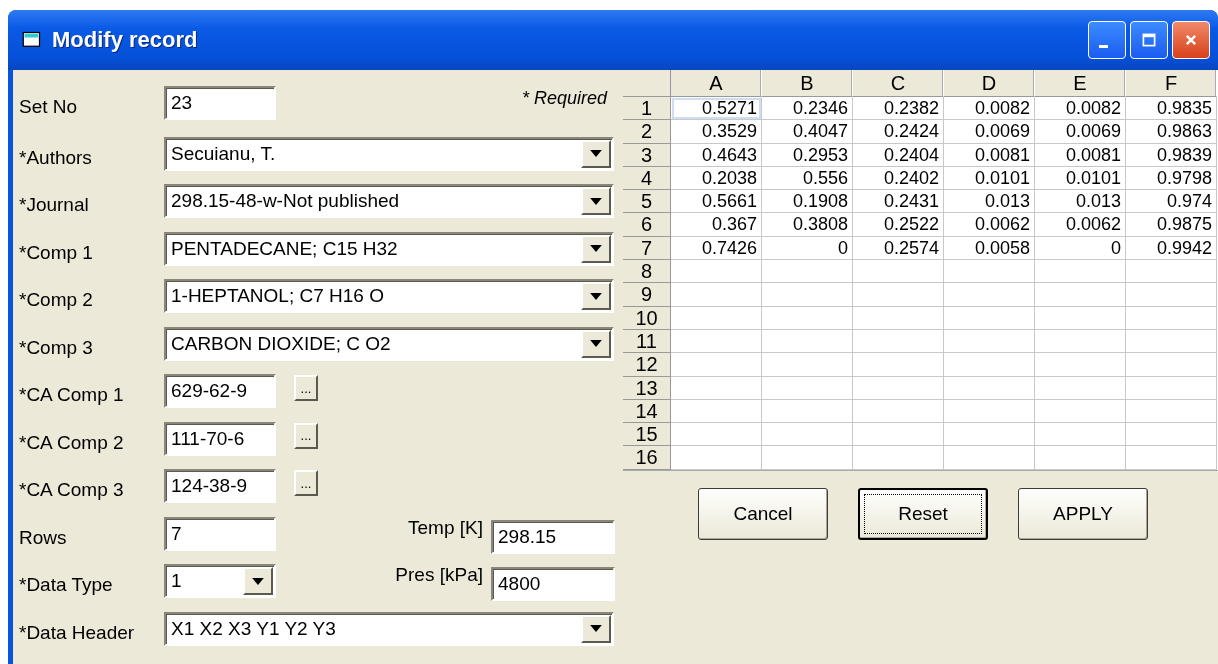  Describe the element at coordinates (56, 157) in the screenshot. I see `field-label: *Authors` at that location.